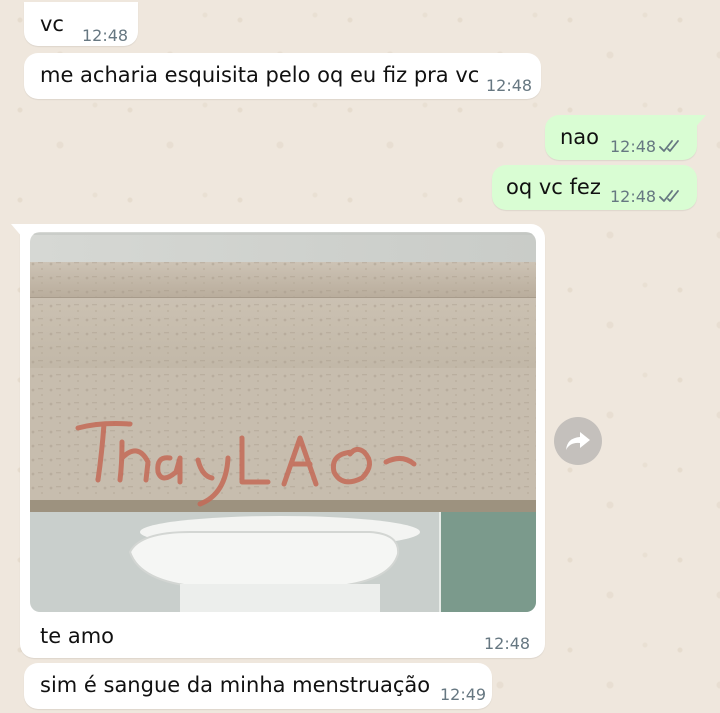 Image resolution: width=720 pixels, height=713 pixels. Describe the element at coordinates (463, 694) in the screenshot. I see `message-time: 12:49` at that location.